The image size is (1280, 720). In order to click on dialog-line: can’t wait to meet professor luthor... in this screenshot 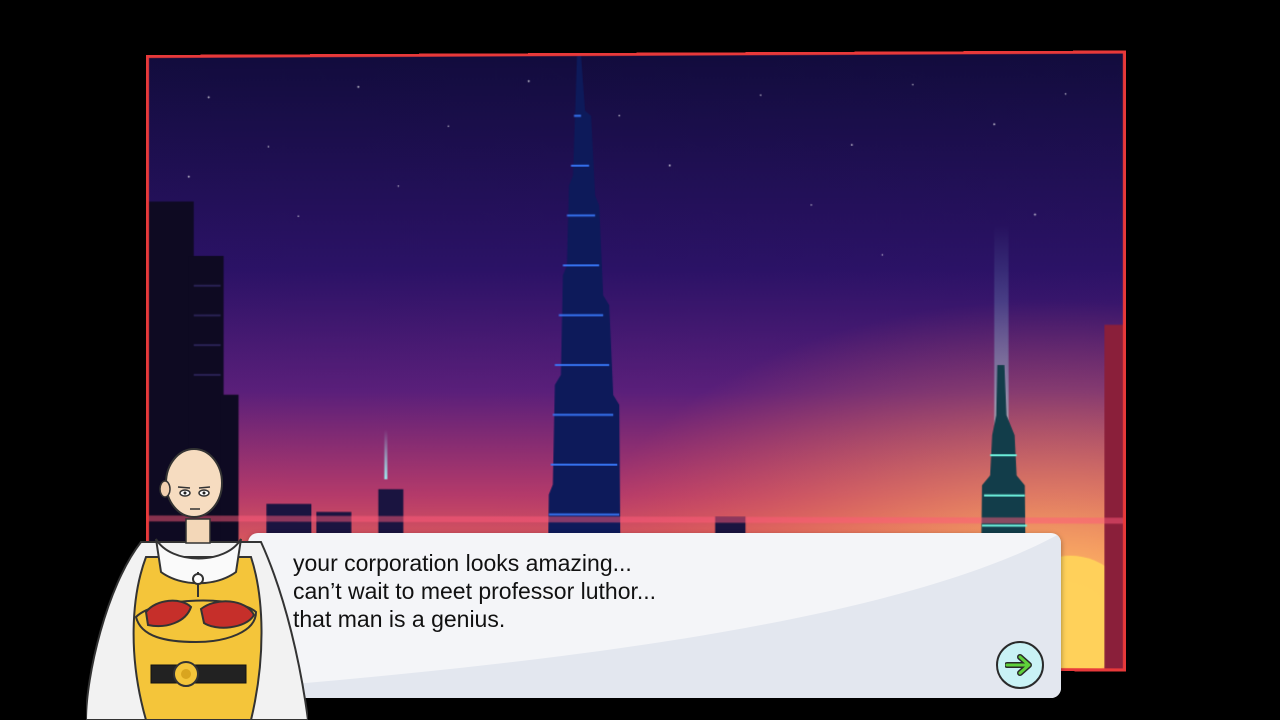, I will do `click(475, 591)`.